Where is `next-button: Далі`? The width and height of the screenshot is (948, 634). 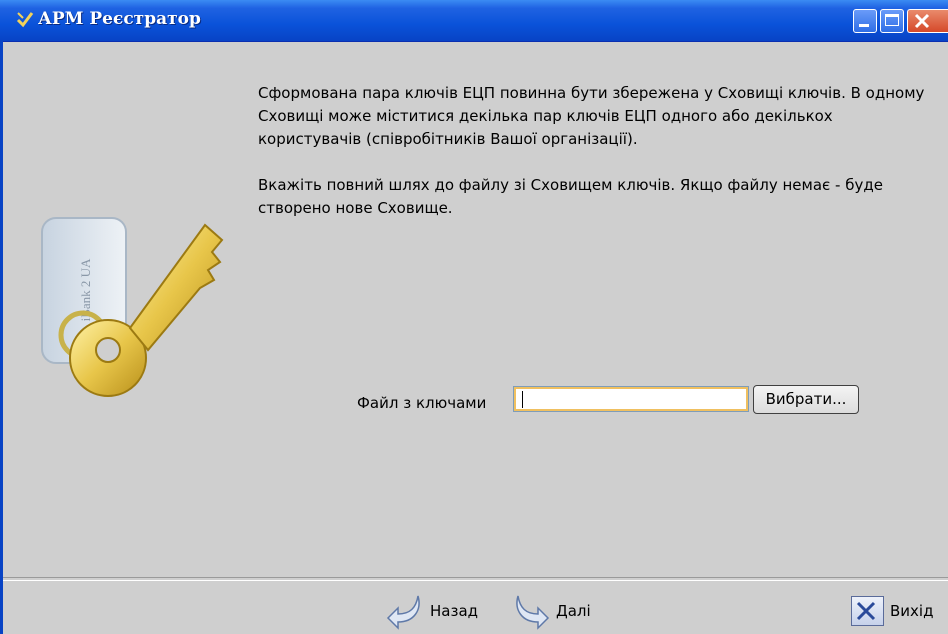 next-button: Далі is located at coordinates (550, 611).